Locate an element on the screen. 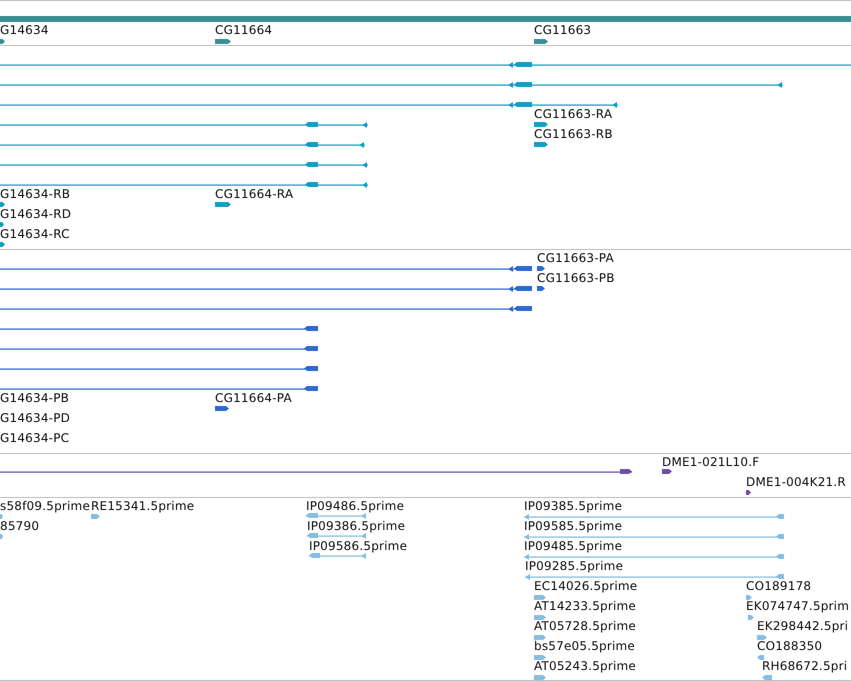  feature-label: EK298442.5pri is located at coordinates (802, 626).